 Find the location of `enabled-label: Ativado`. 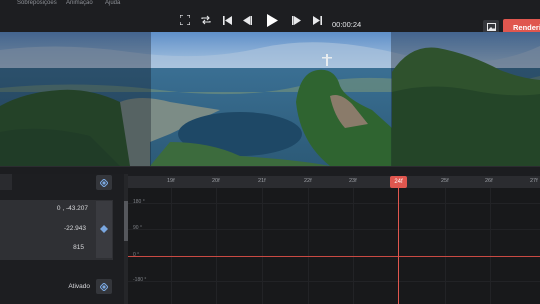

enabled-label: Ativado is located at coordinates (79, 286).